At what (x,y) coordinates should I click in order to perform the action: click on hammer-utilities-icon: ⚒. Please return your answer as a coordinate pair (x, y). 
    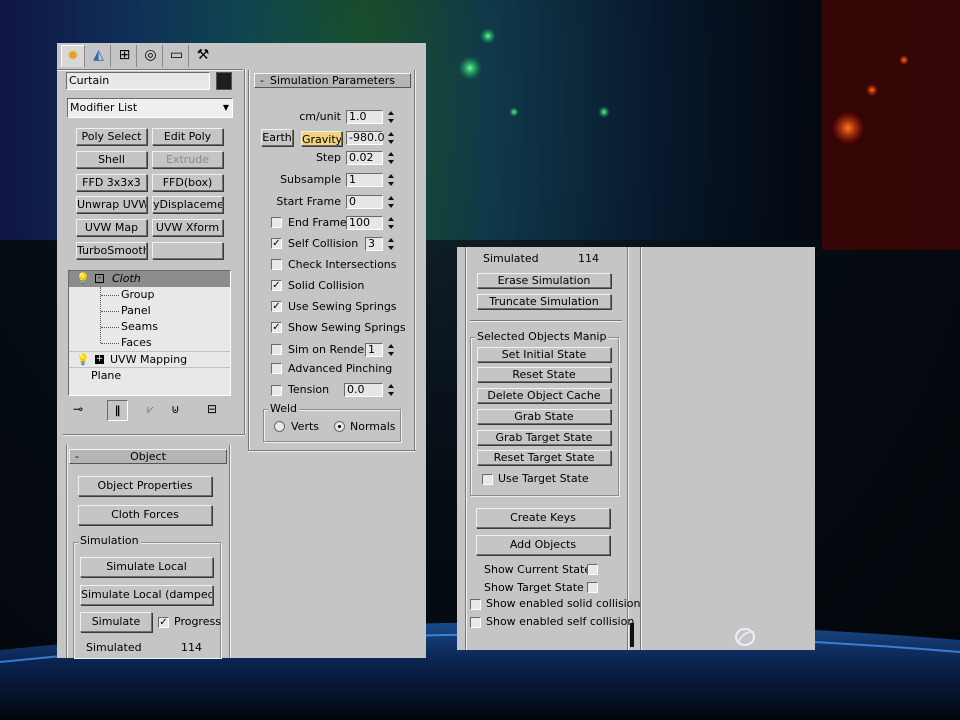
    Looking at the image, I should click on (203, 55).